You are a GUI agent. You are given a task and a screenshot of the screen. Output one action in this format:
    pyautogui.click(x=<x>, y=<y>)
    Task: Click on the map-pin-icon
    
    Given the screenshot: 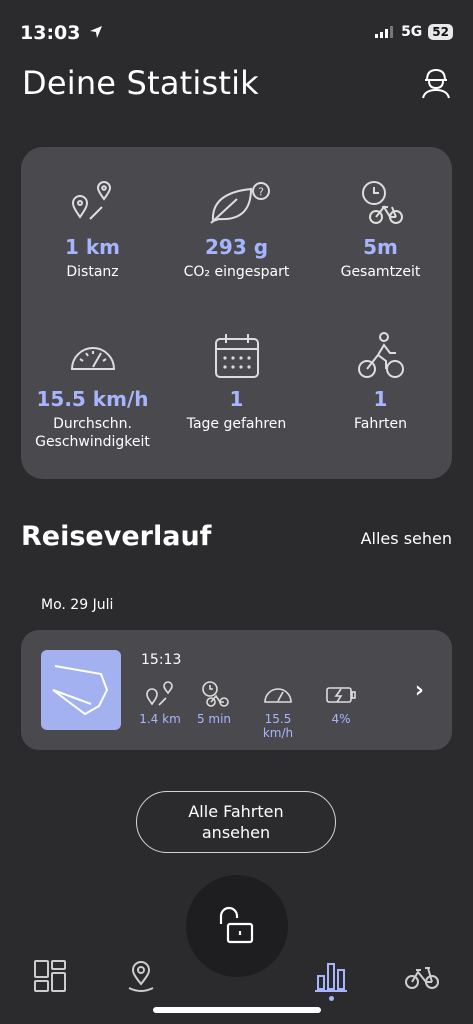 What is the action you would take?
    pyautogui.click(x=141, y=976)
    